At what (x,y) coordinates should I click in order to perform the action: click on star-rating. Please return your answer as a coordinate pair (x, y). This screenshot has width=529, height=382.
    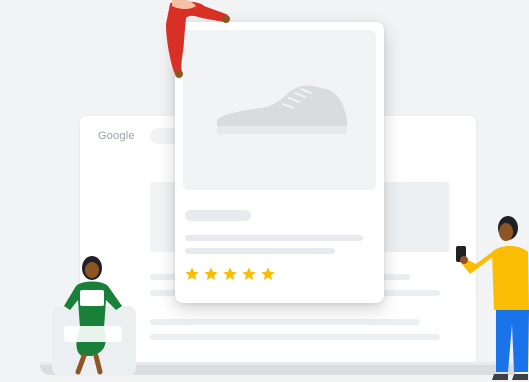
    Looking at the image, I should click on (230, 274).